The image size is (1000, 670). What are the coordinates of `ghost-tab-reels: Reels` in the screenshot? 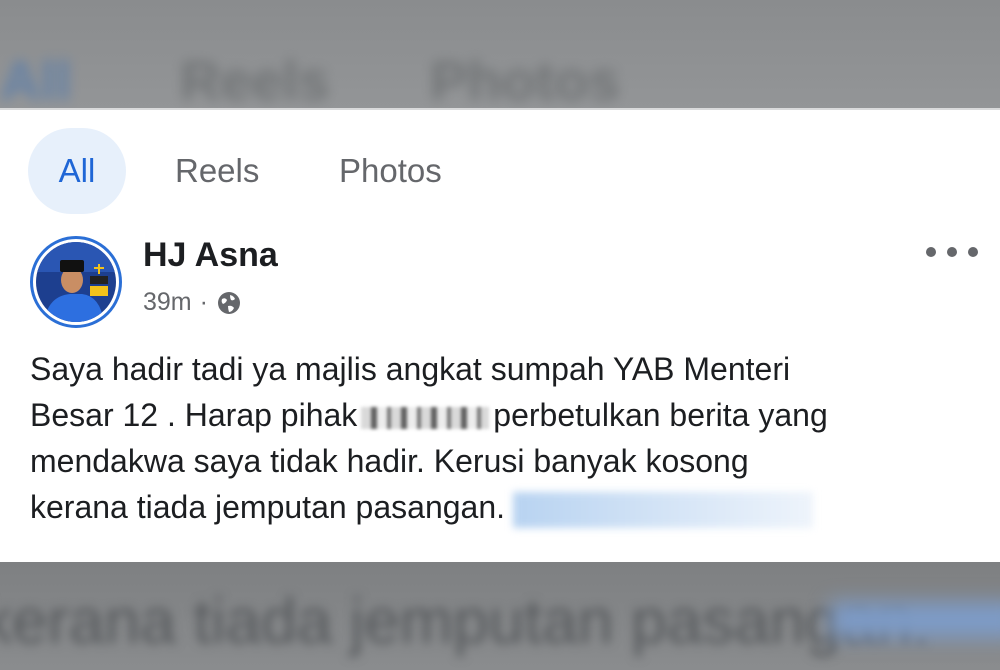 It's located at (255, 78).